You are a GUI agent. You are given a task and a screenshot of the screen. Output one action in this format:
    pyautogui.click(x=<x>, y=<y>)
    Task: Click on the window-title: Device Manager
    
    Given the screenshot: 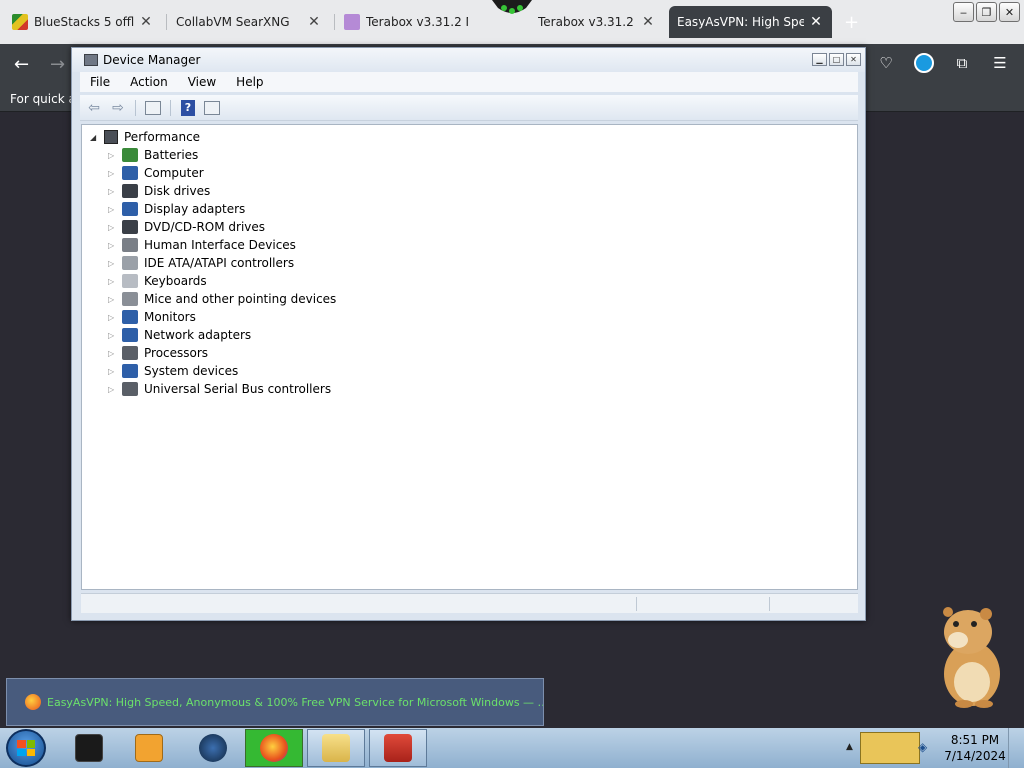 What is the action you would take?
    pyautogui.click(x=152, y=60)
    